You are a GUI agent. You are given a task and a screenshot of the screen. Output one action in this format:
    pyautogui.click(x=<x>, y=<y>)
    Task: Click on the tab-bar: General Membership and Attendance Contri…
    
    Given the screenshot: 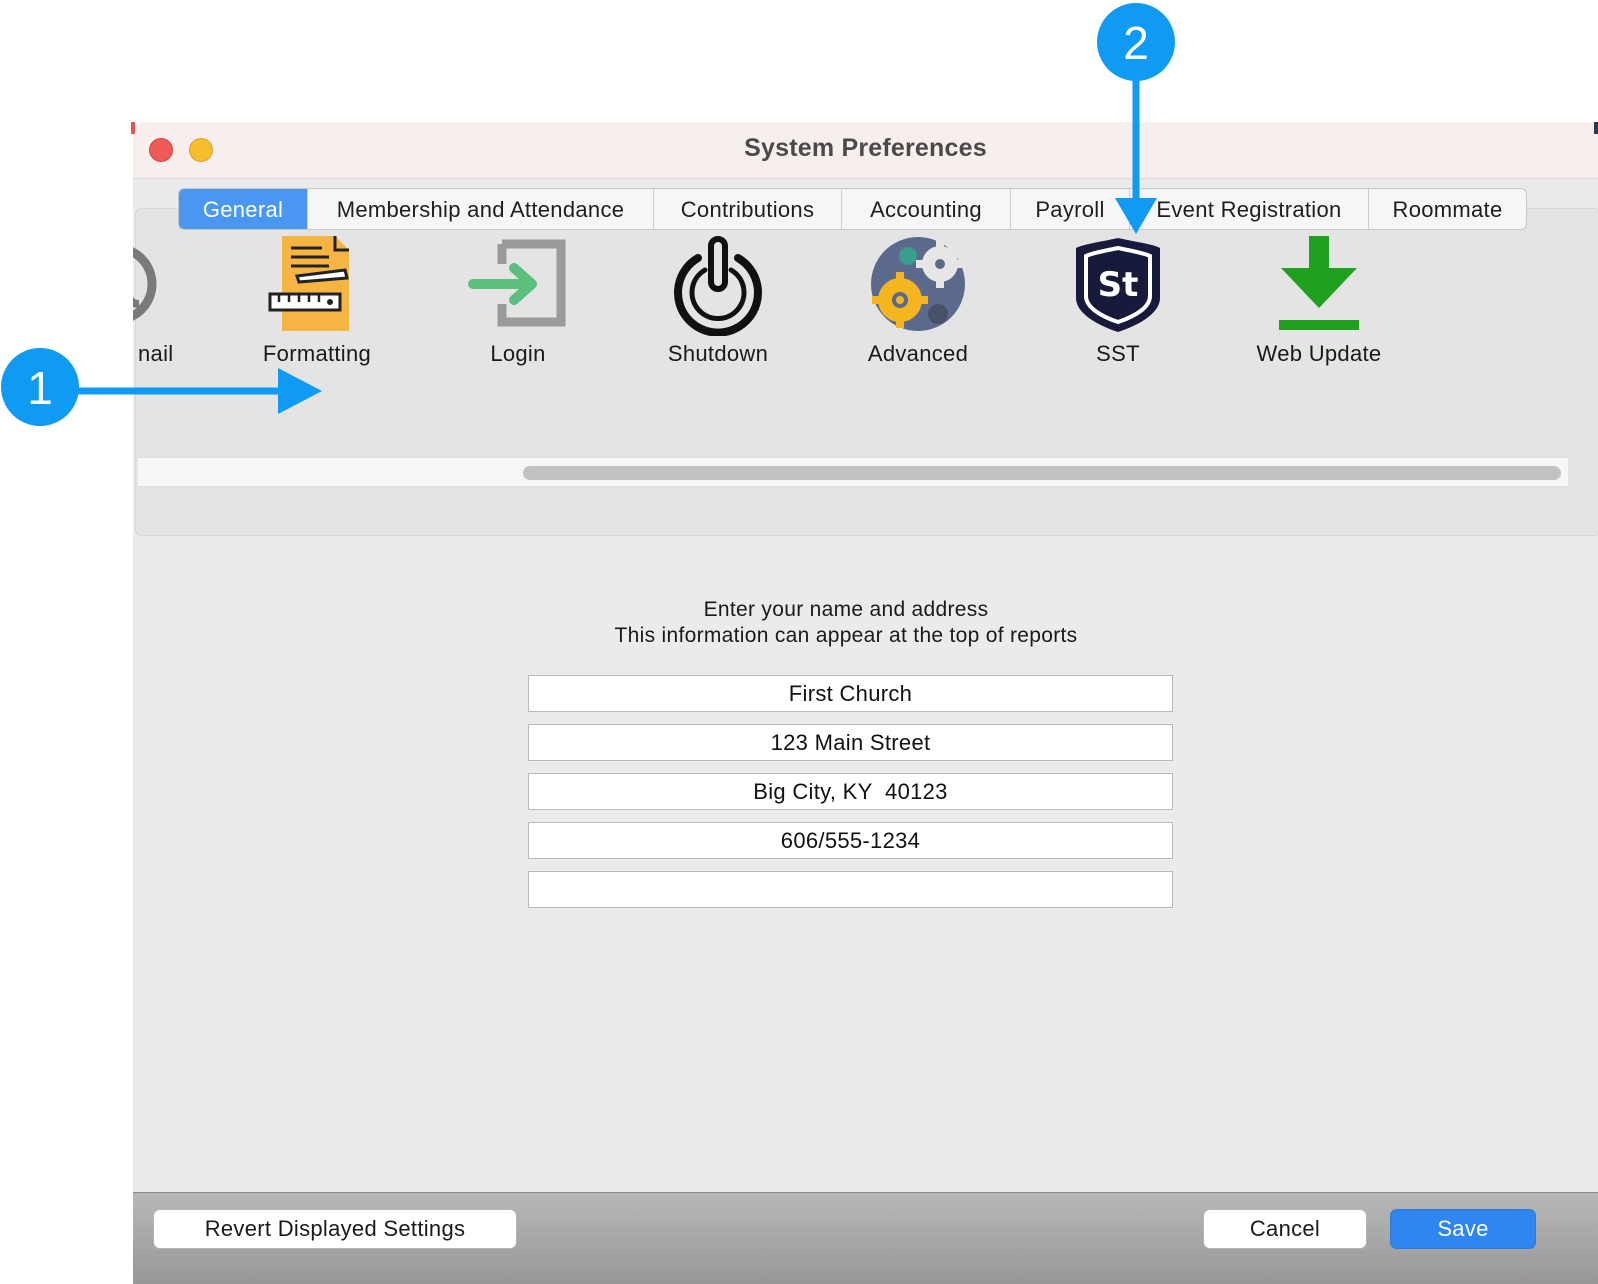 What is the action you would take?
    pyautogui.click(x=852, y=209)
    